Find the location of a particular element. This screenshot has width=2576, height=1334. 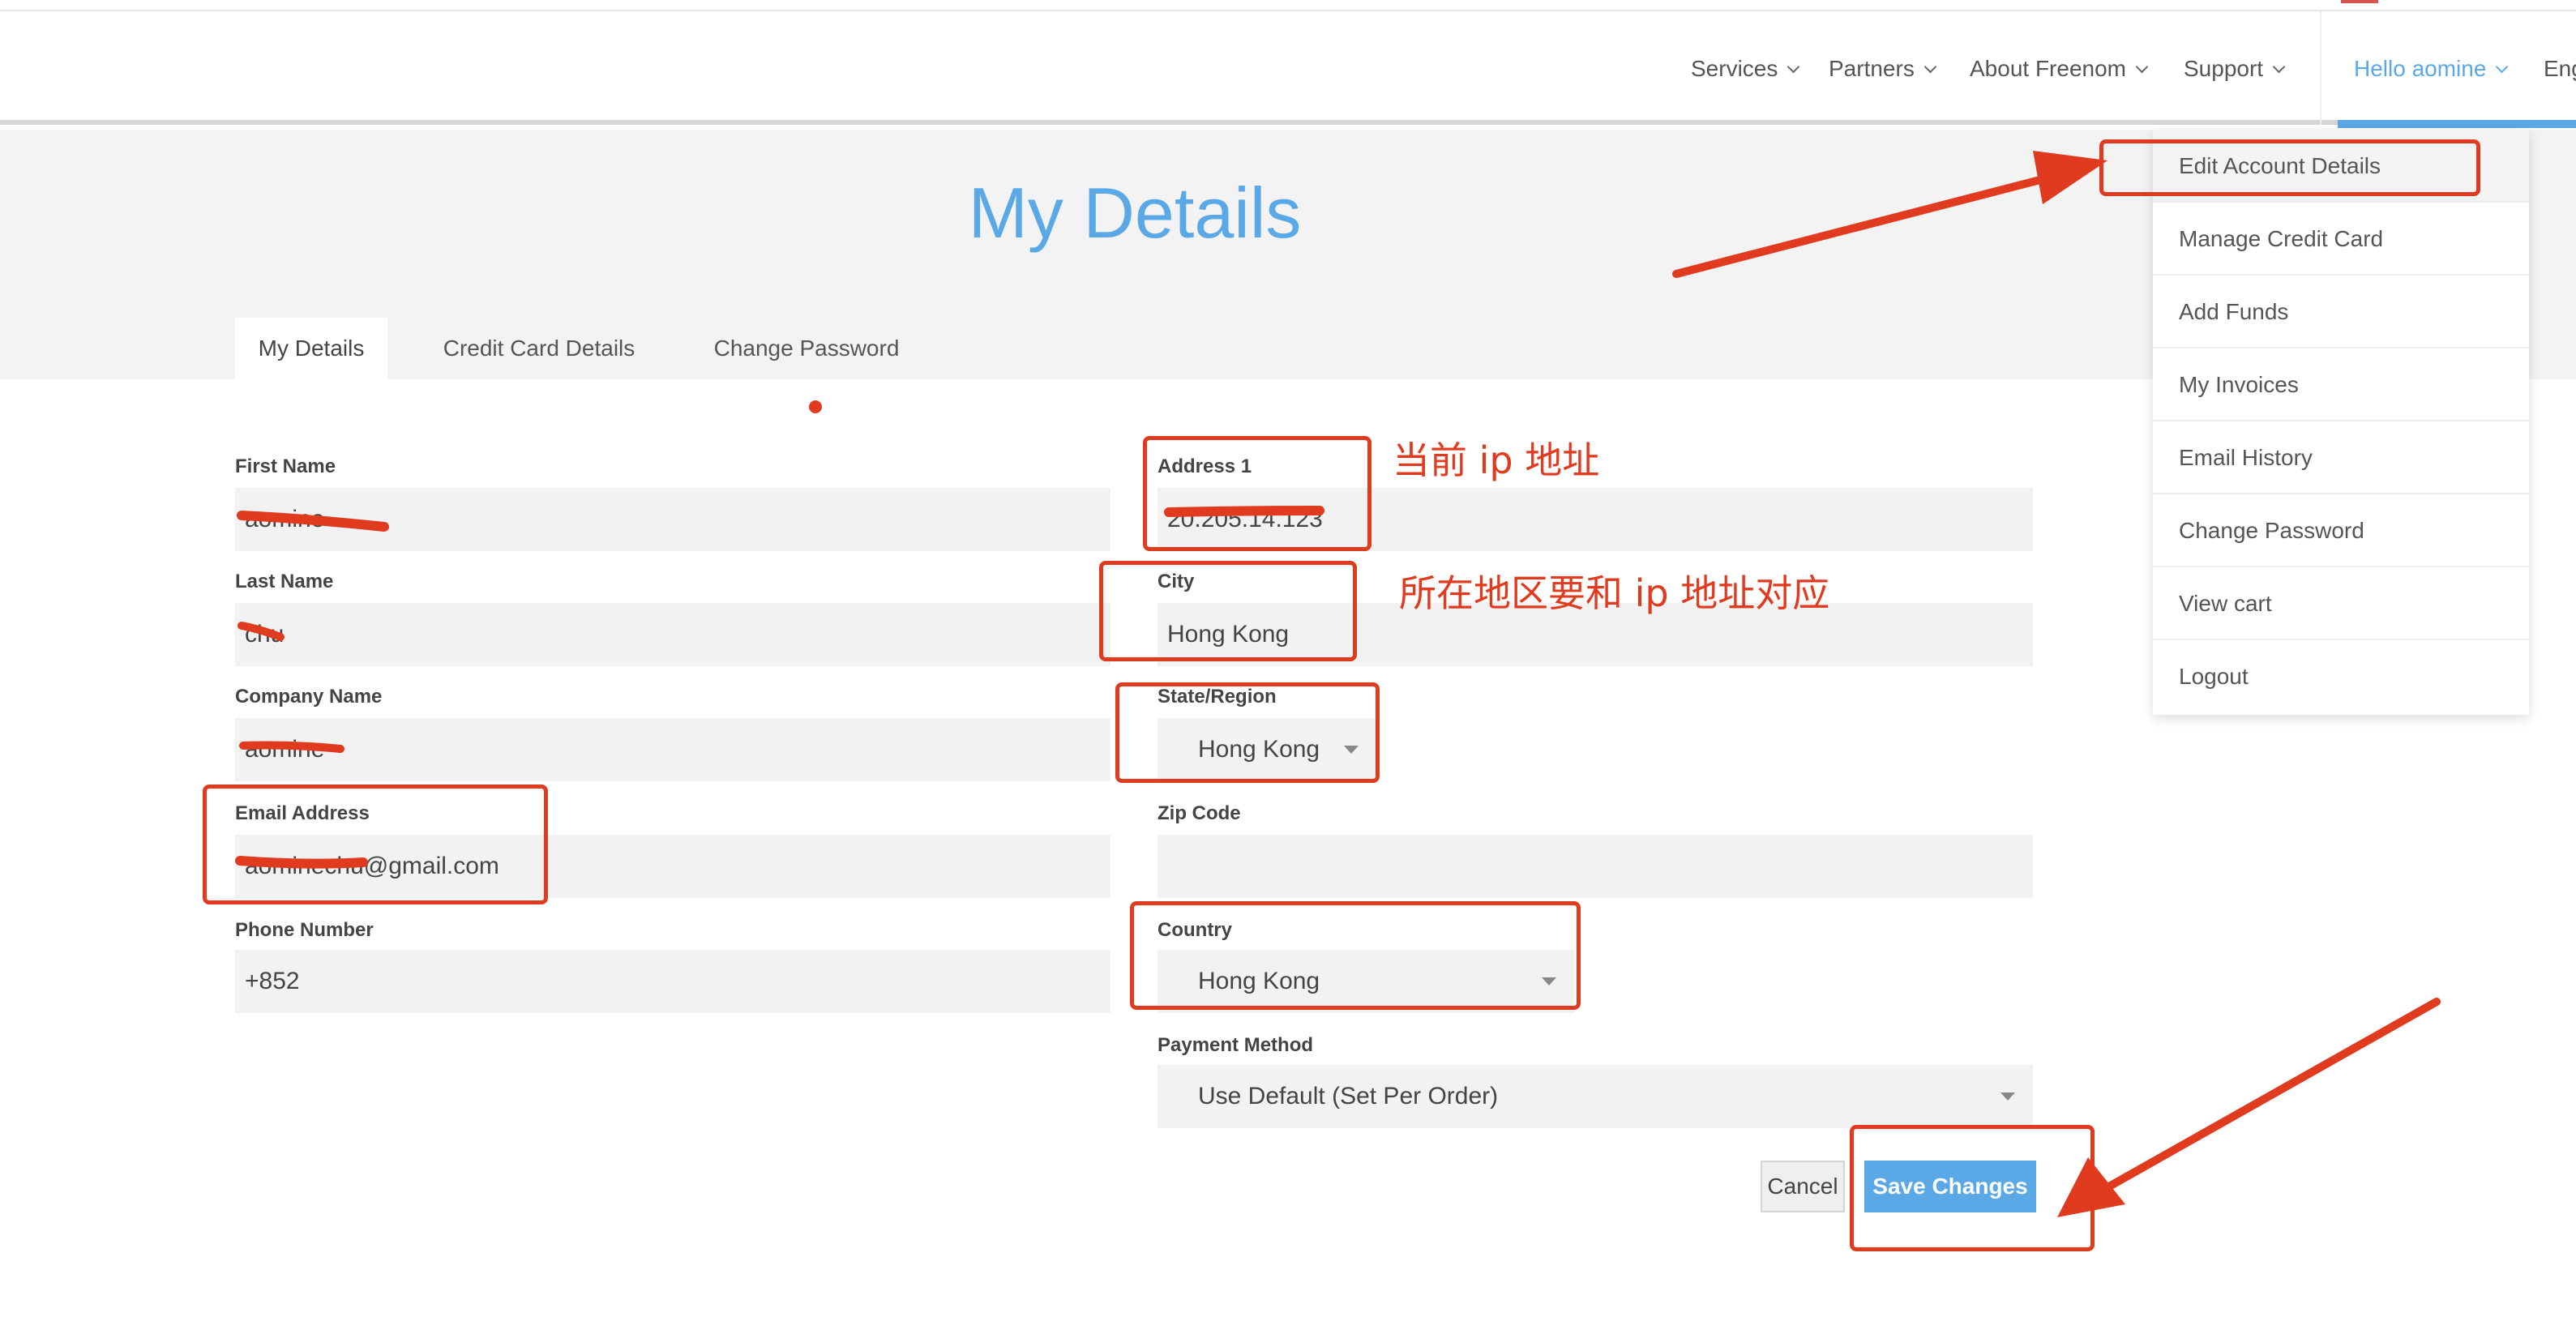

company-name-label: Company Name is located at coordinates (309, 697).